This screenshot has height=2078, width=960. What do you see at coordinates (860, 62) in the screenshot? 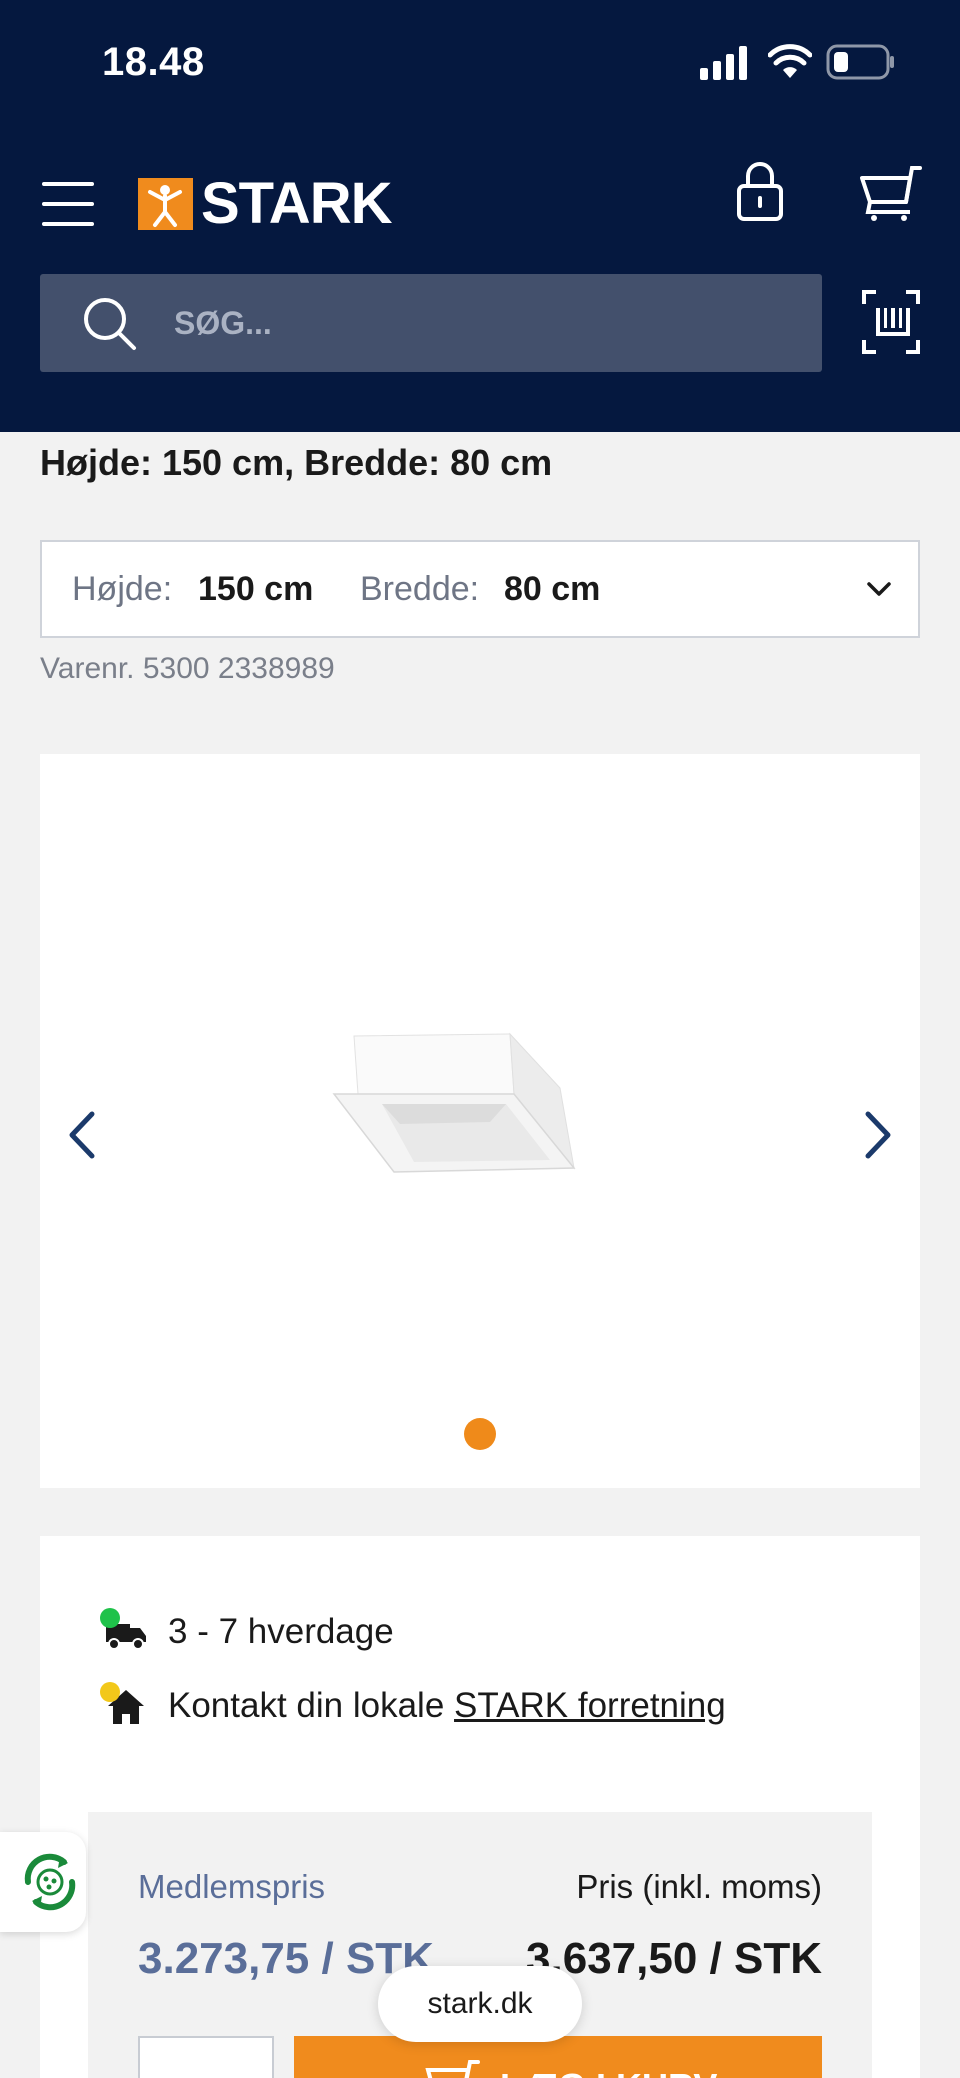
I see `battery-icon` at bounding box center [860, 62].